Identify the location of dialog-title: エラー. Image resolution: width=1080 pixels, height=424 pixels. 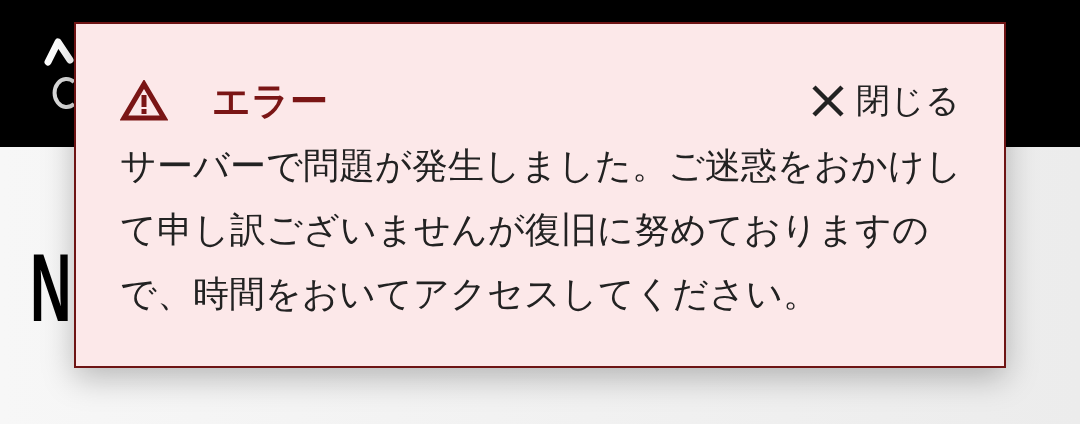
(270, 101).